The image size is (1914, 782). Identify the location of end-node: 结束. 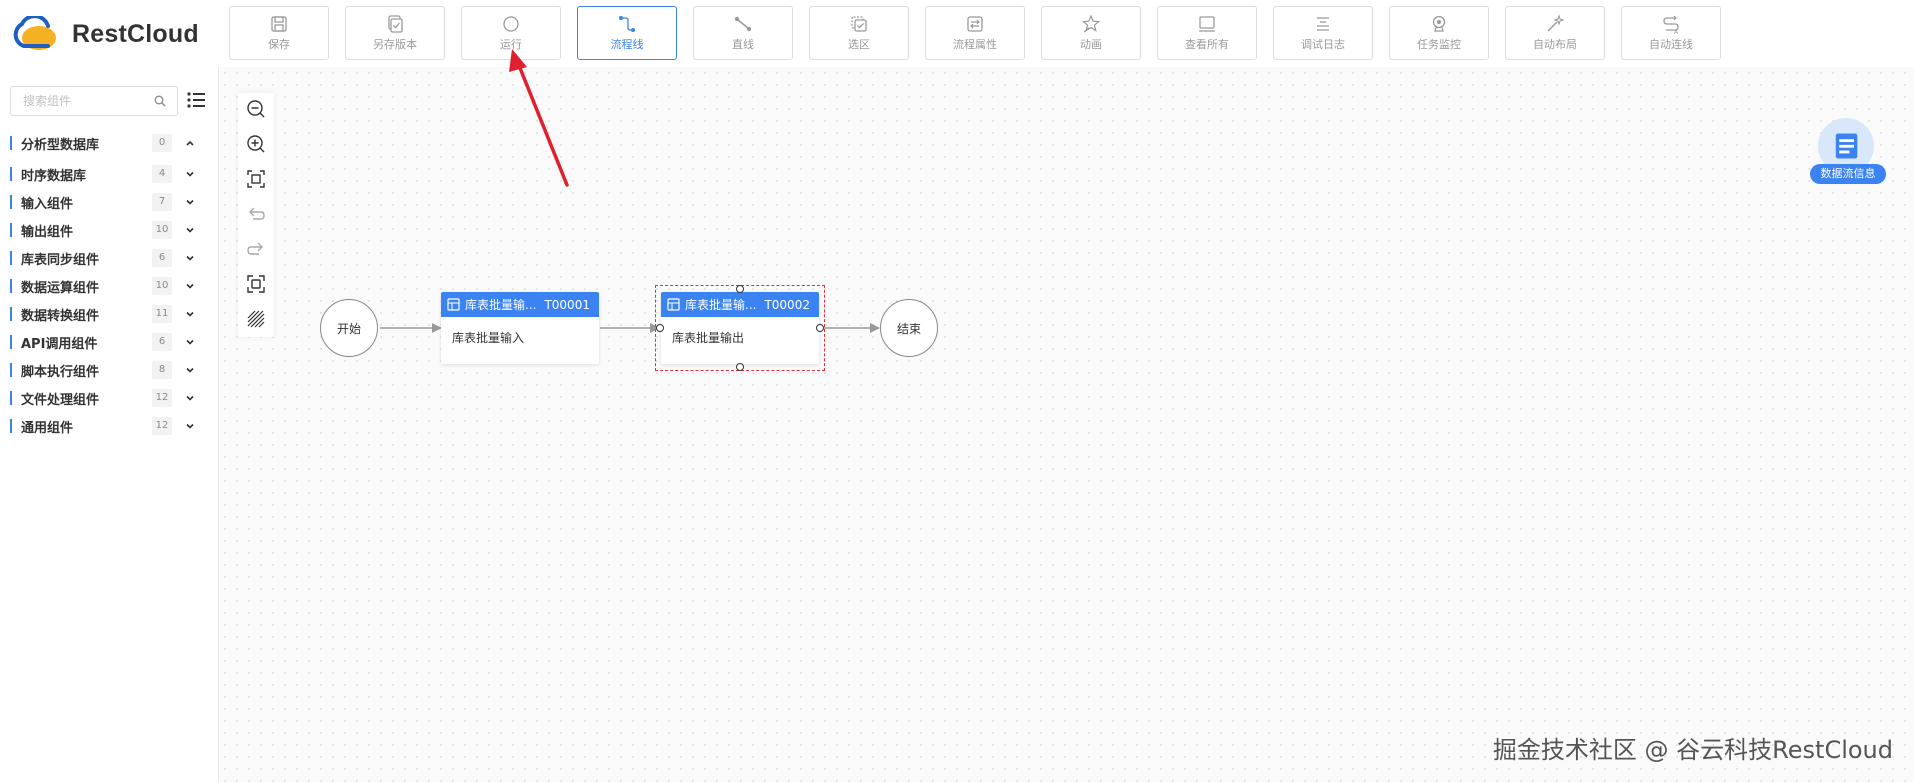
(909, 328).